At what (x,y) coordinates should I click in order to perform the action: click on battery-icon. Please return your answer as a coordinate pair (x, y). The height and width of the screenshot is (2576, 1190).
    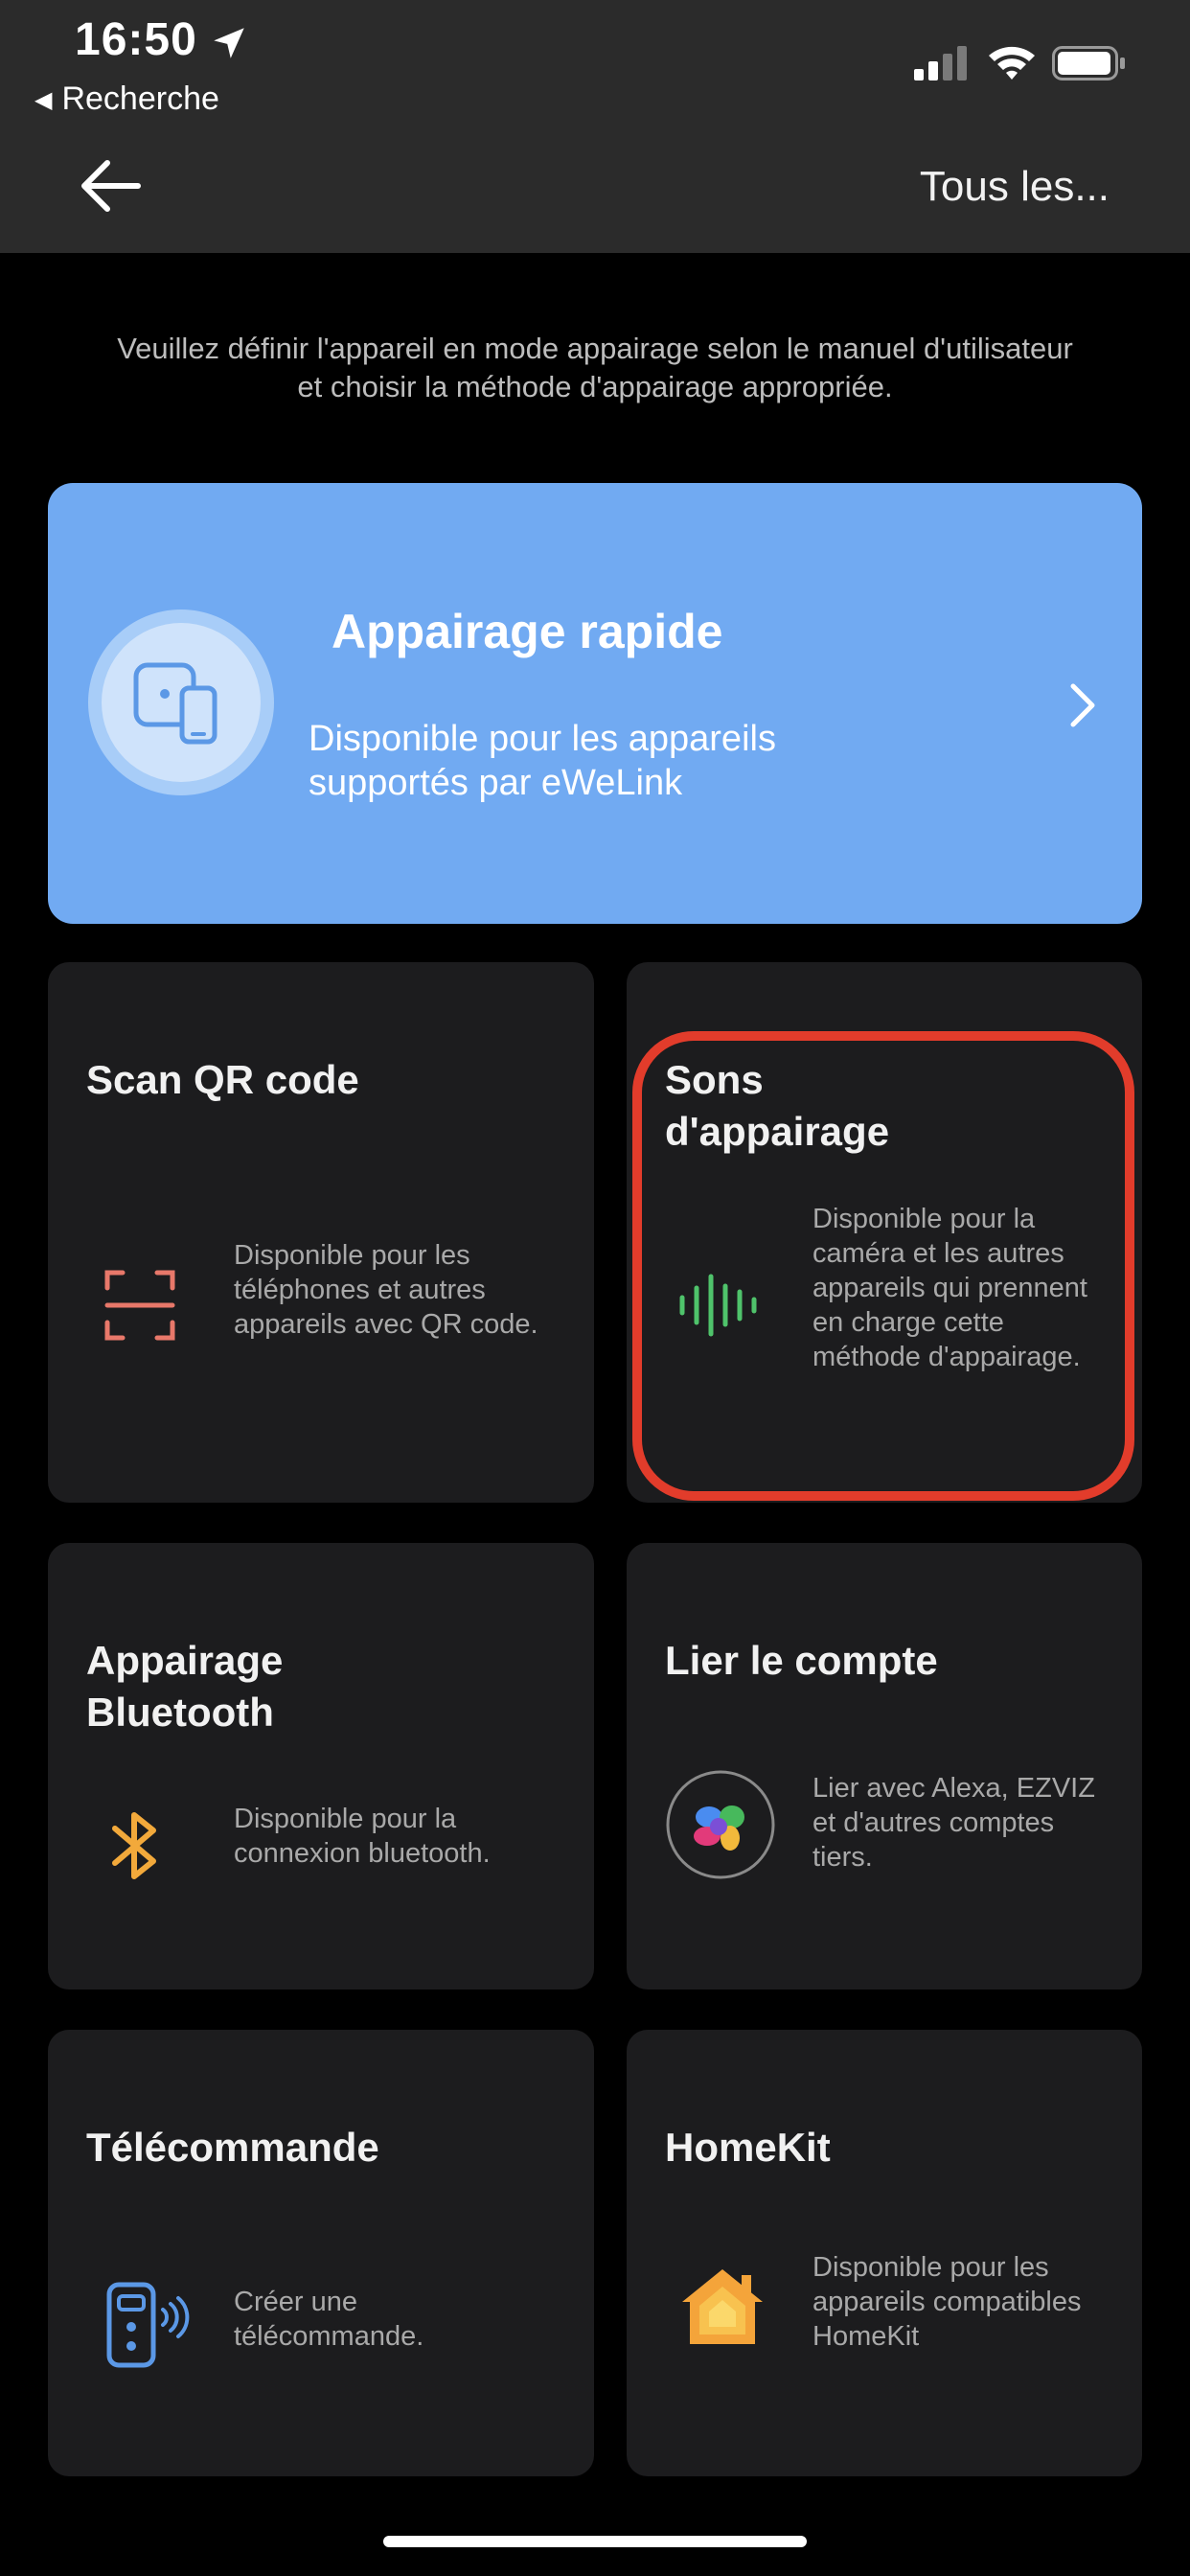
    Looking at the image, I should click on (1089, 63).